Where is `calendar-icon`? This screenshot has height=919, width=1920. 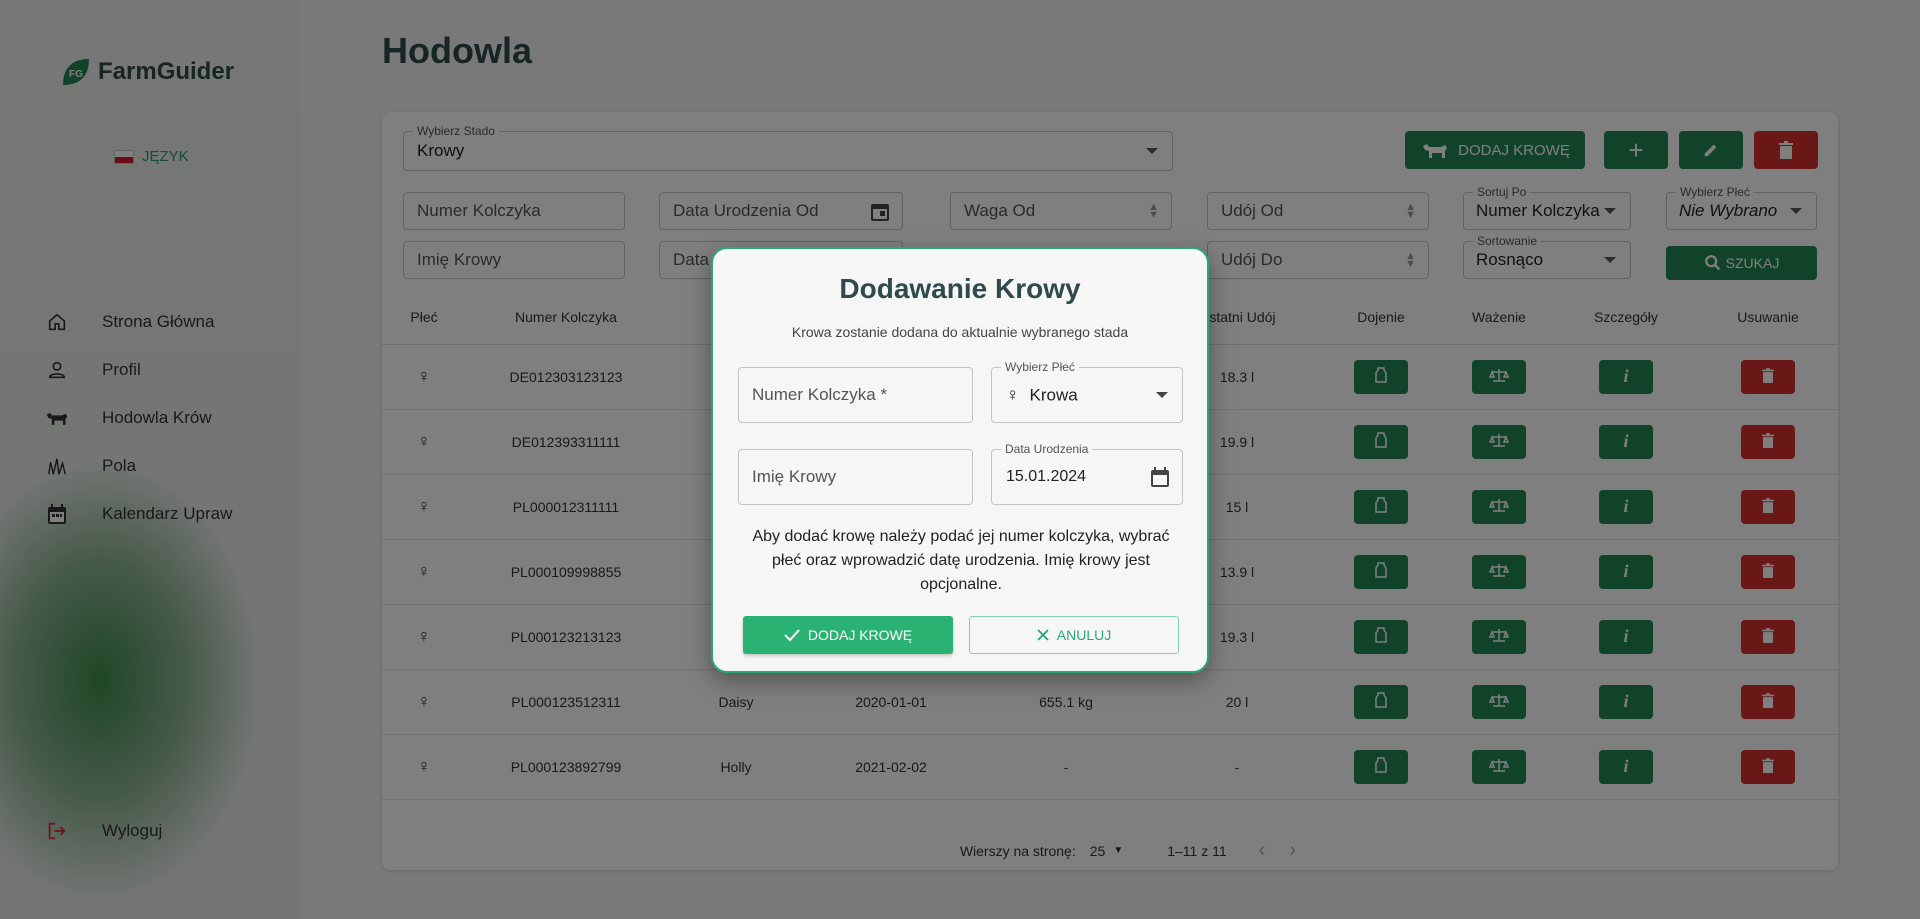 calendar-icon is located at coordinates (1160, 477).